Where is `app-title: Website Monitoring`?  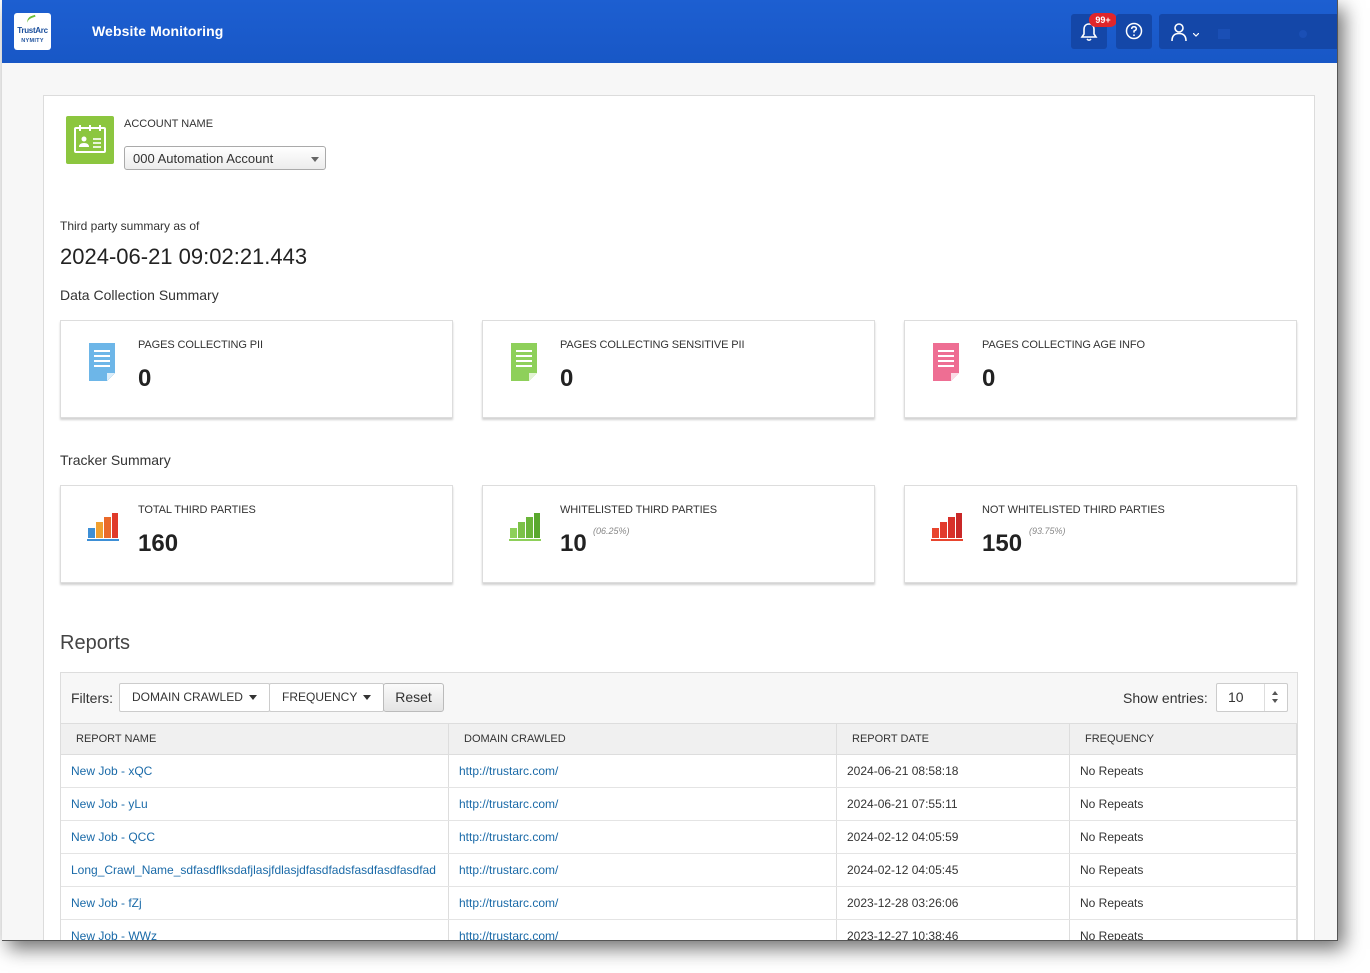
app-title: Website Monitoring is located at coordinates (158, 31).